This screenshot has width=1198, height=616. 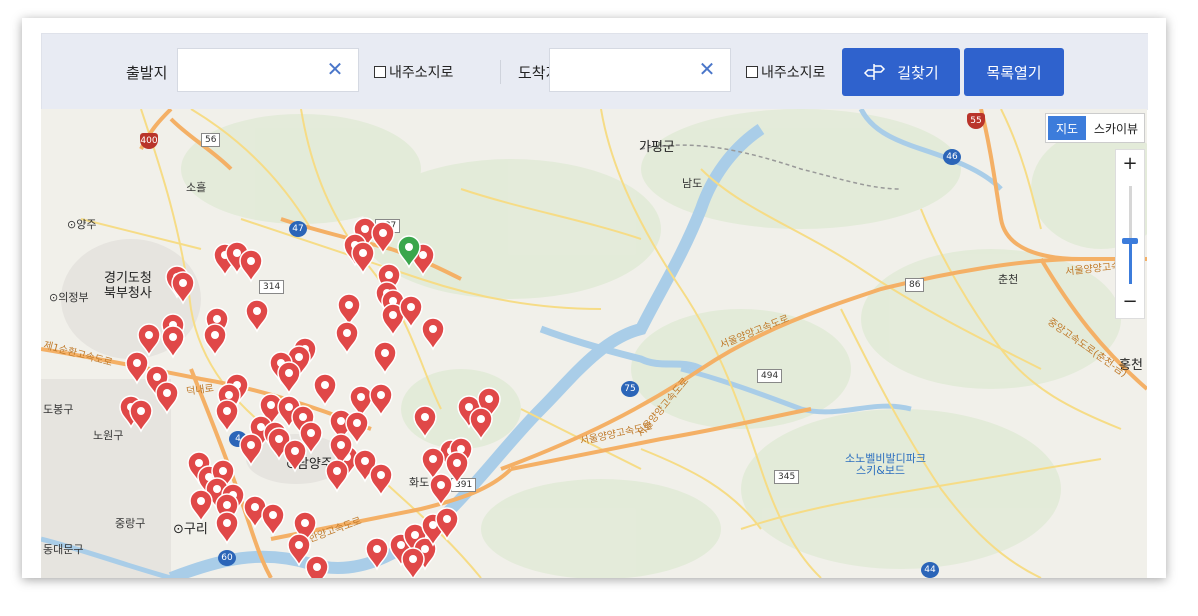 I want to click on destination-my-address-checkbox: 내주소지로, so click(x=785, y=72).